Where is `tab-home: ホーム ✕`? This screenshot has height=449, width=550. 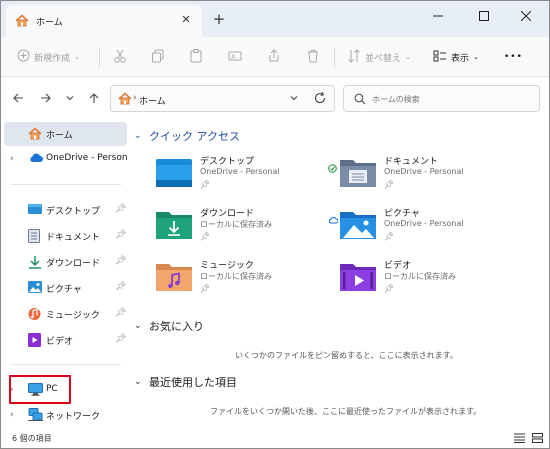
tab-home: ホーム ✕ is located at coordinates (104, 21).